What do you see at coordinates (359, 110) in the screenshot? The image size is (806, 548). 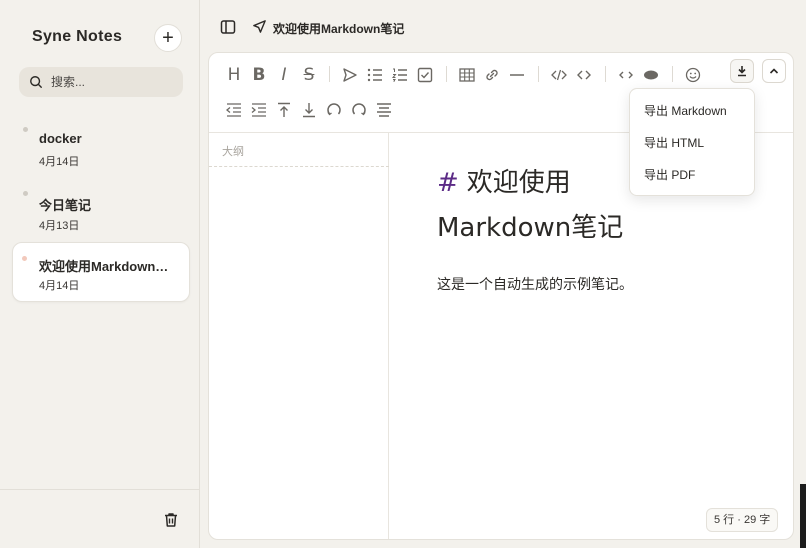 I see `redo-icon` at bounding box center [359, 110].